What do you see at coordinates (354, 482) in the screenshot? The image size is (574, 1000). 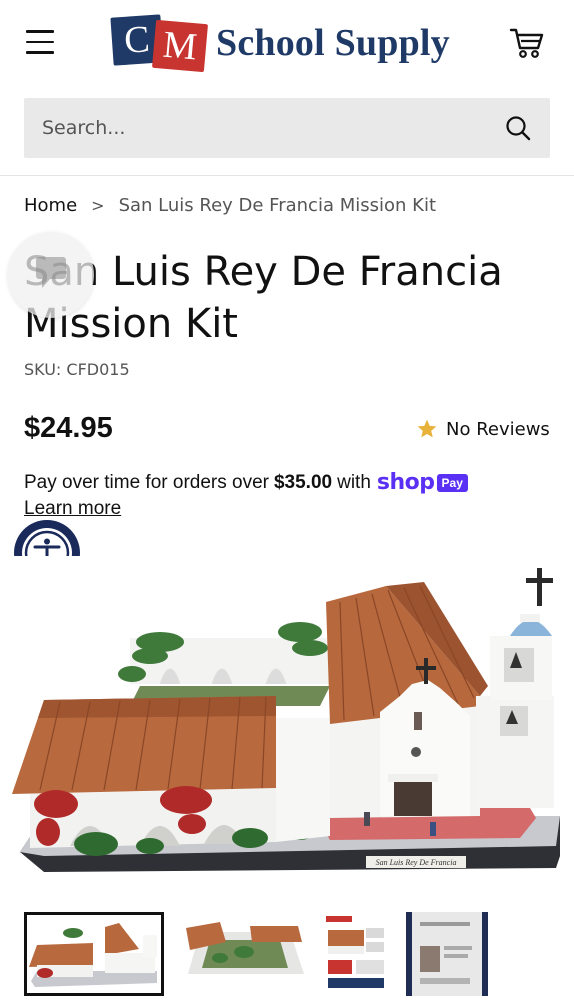 I see `pay-text-after: with` at bounding box center [354, 482].